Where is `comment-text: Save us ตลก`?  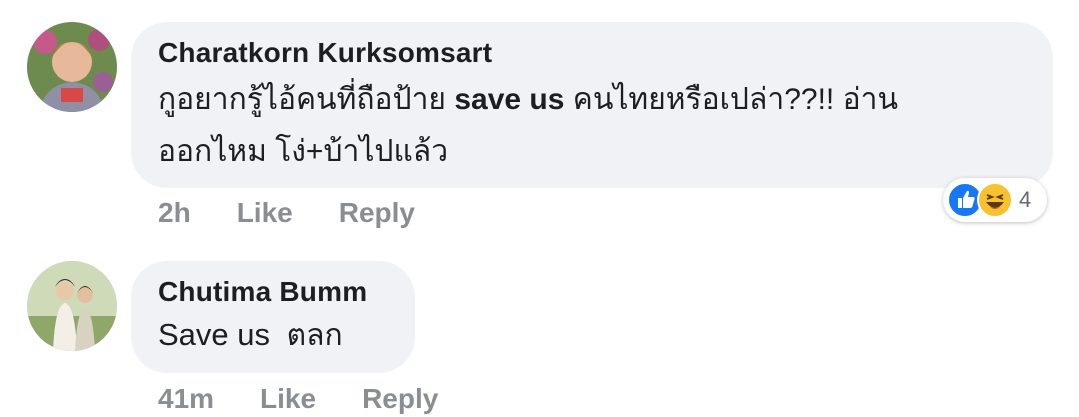
comment-text: Save us ตลก is located at coordinates (273, 335).